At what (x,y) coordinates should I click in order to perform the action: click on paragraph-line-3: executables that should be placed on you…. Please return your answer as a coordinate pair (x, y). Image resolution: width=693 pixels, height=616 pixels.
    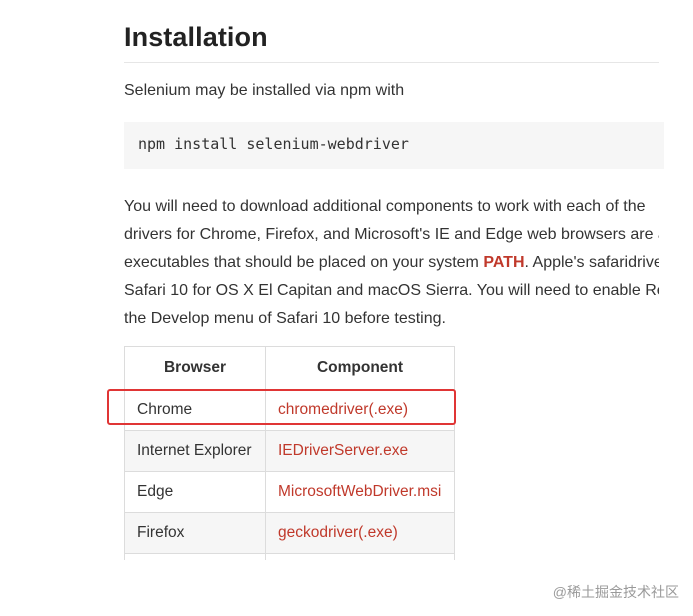
    Looking at the image, I should click on (391, 263).